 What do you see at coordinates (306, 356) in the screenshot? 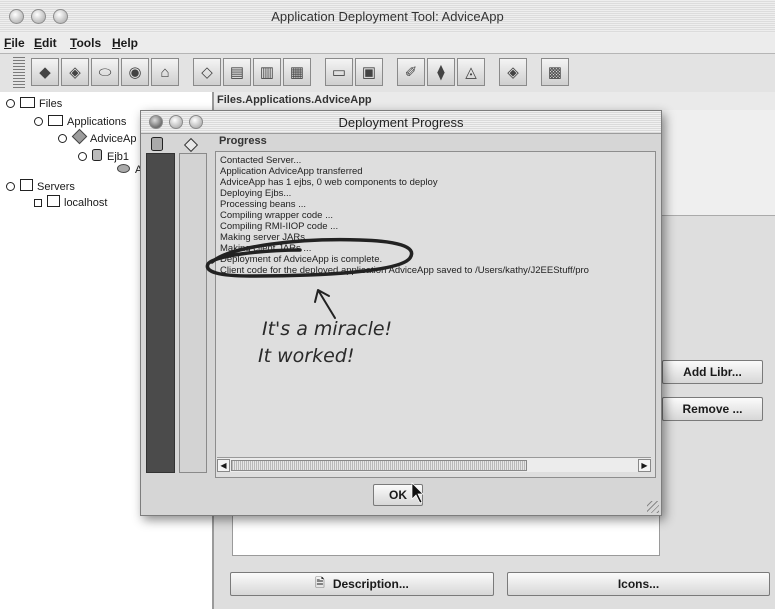
I see `annotation-text: It worked!` at bounding box center [306, 356].